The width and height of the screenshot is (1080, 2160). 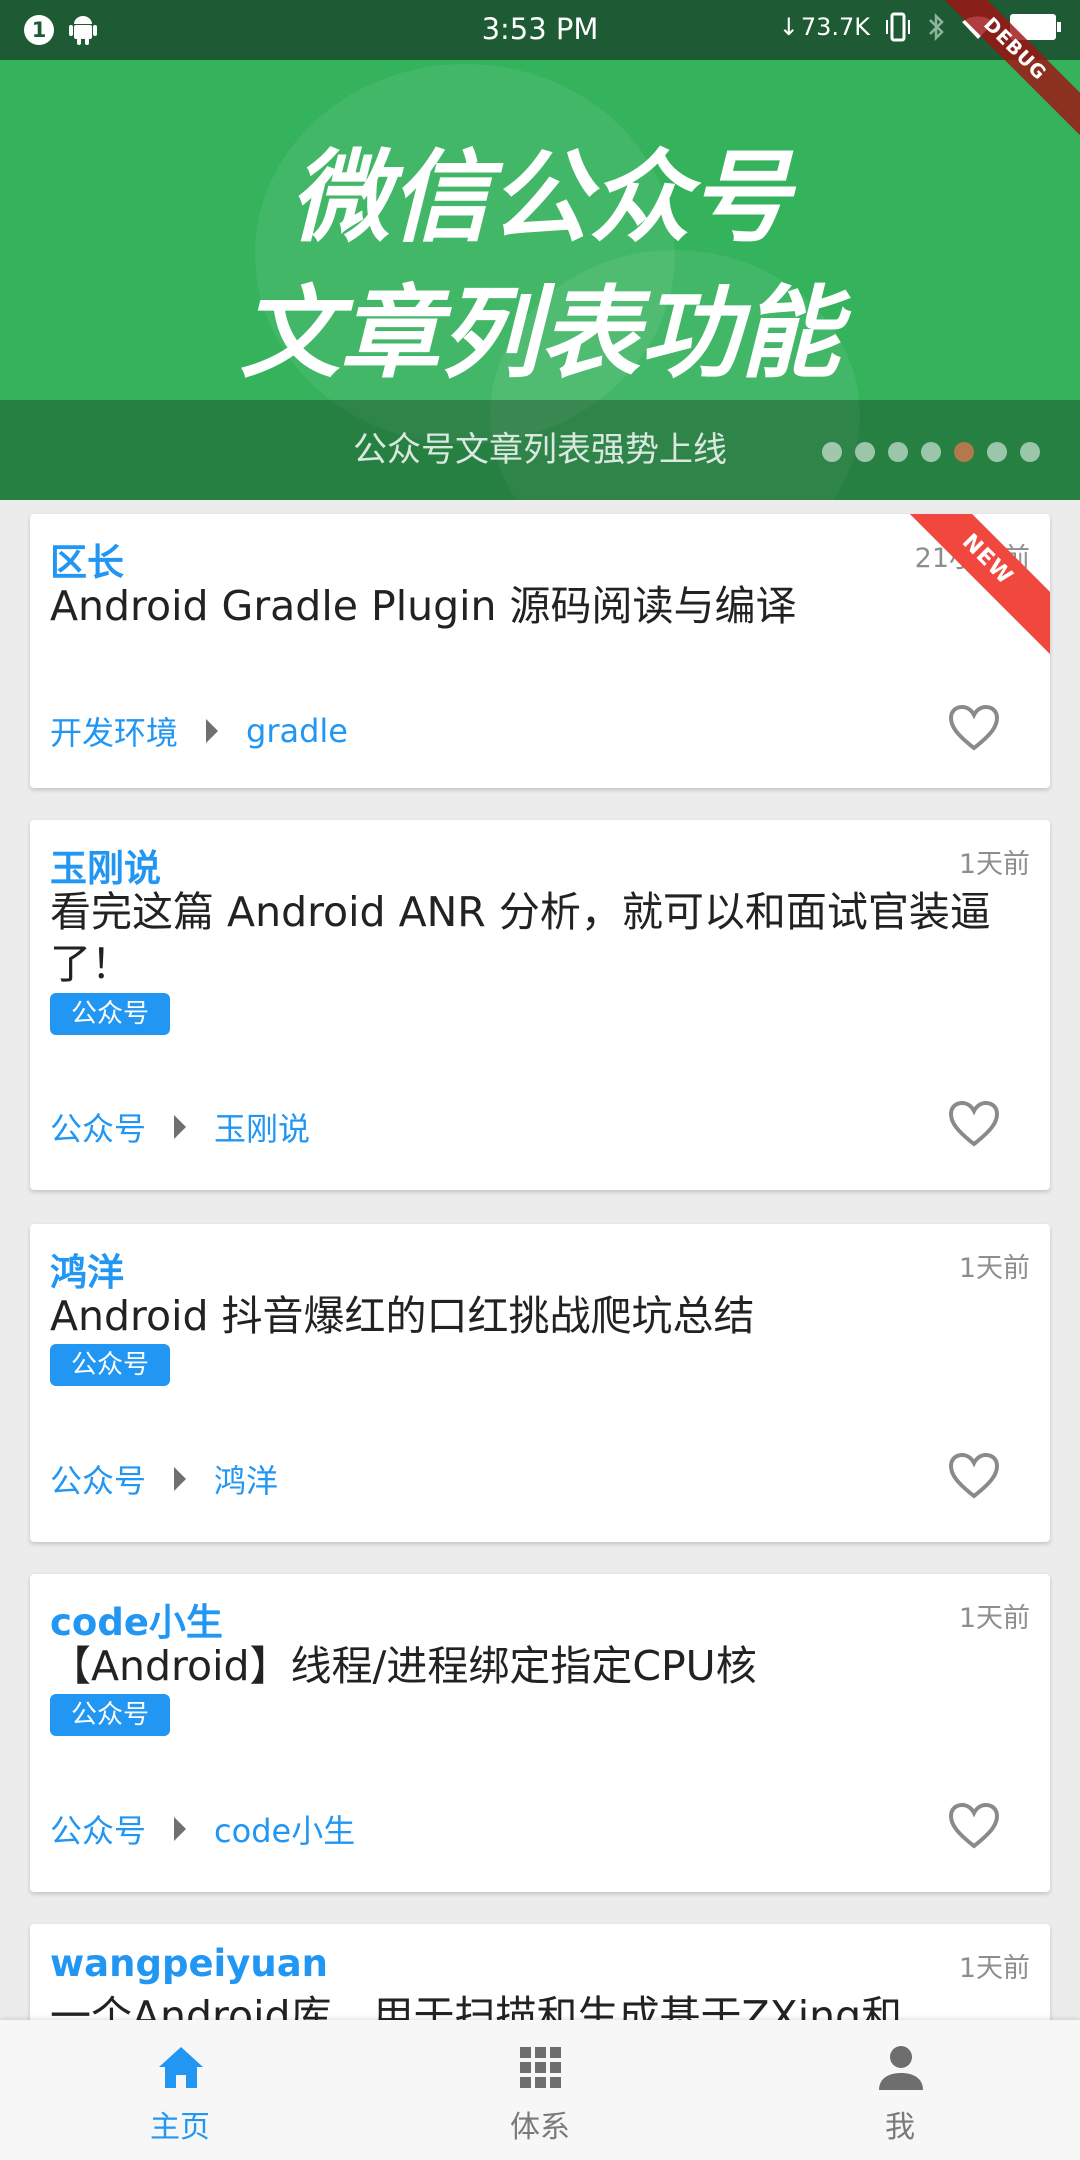 What do you see at coordinates (476, 2006) in the screenshot?
I see `article-title: 一个Android库，用于扫描和生成基于ZXing和` at bounding box center [476, 2006].